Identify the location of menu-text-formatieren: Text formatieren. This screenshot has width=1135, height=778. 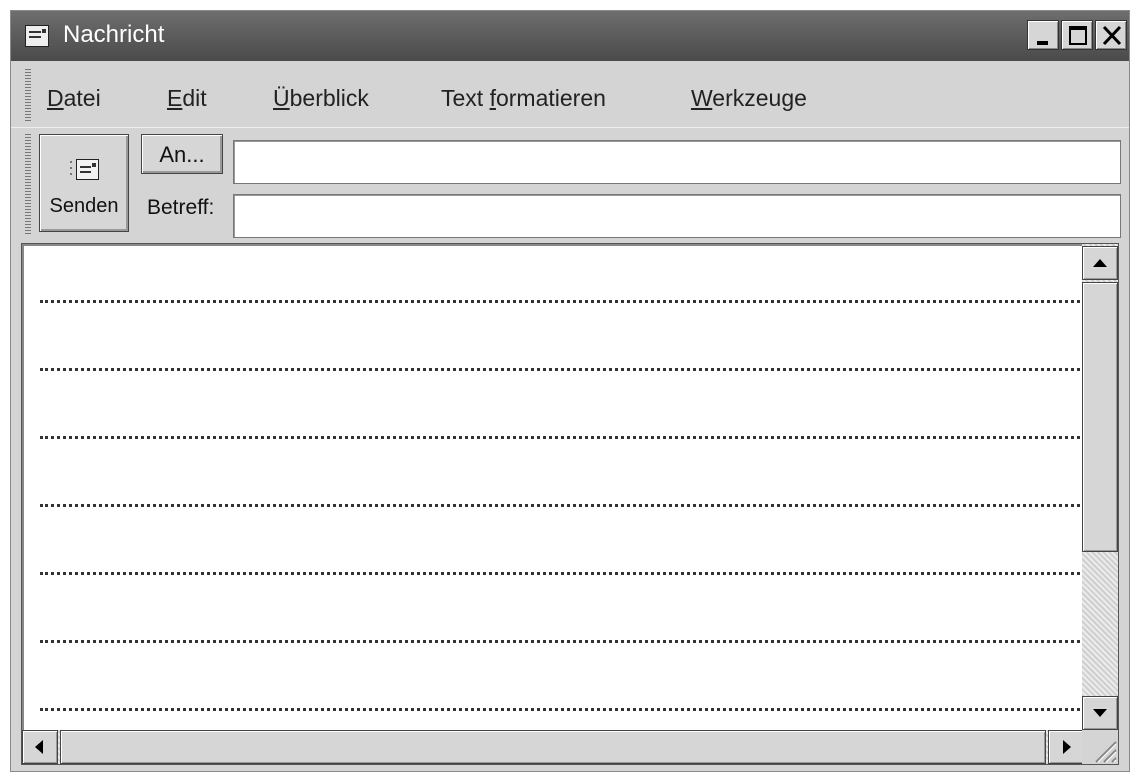
(523, 98).